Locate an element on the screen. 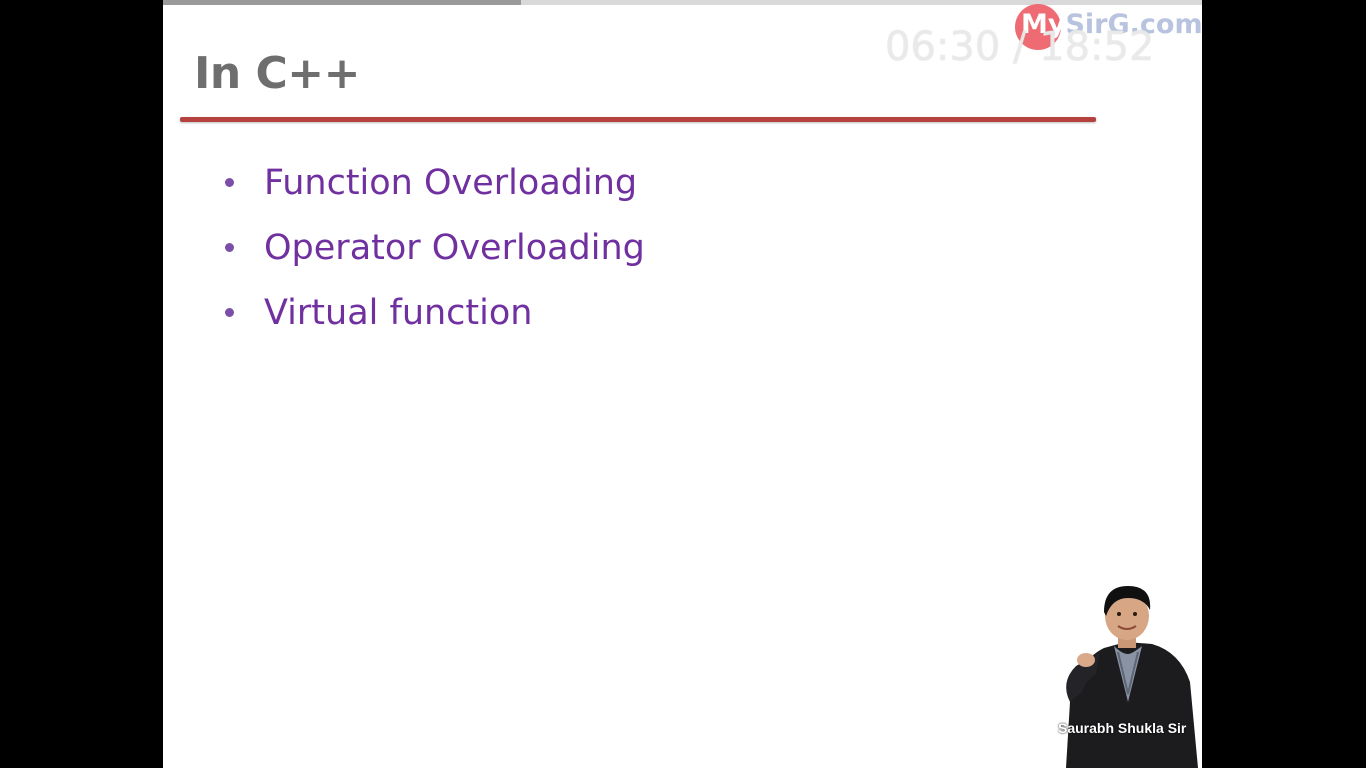 Image resolution: width=1366 pixels, height=768 pixels. list-item: Function Overloading is located at coordinates (435, 182).